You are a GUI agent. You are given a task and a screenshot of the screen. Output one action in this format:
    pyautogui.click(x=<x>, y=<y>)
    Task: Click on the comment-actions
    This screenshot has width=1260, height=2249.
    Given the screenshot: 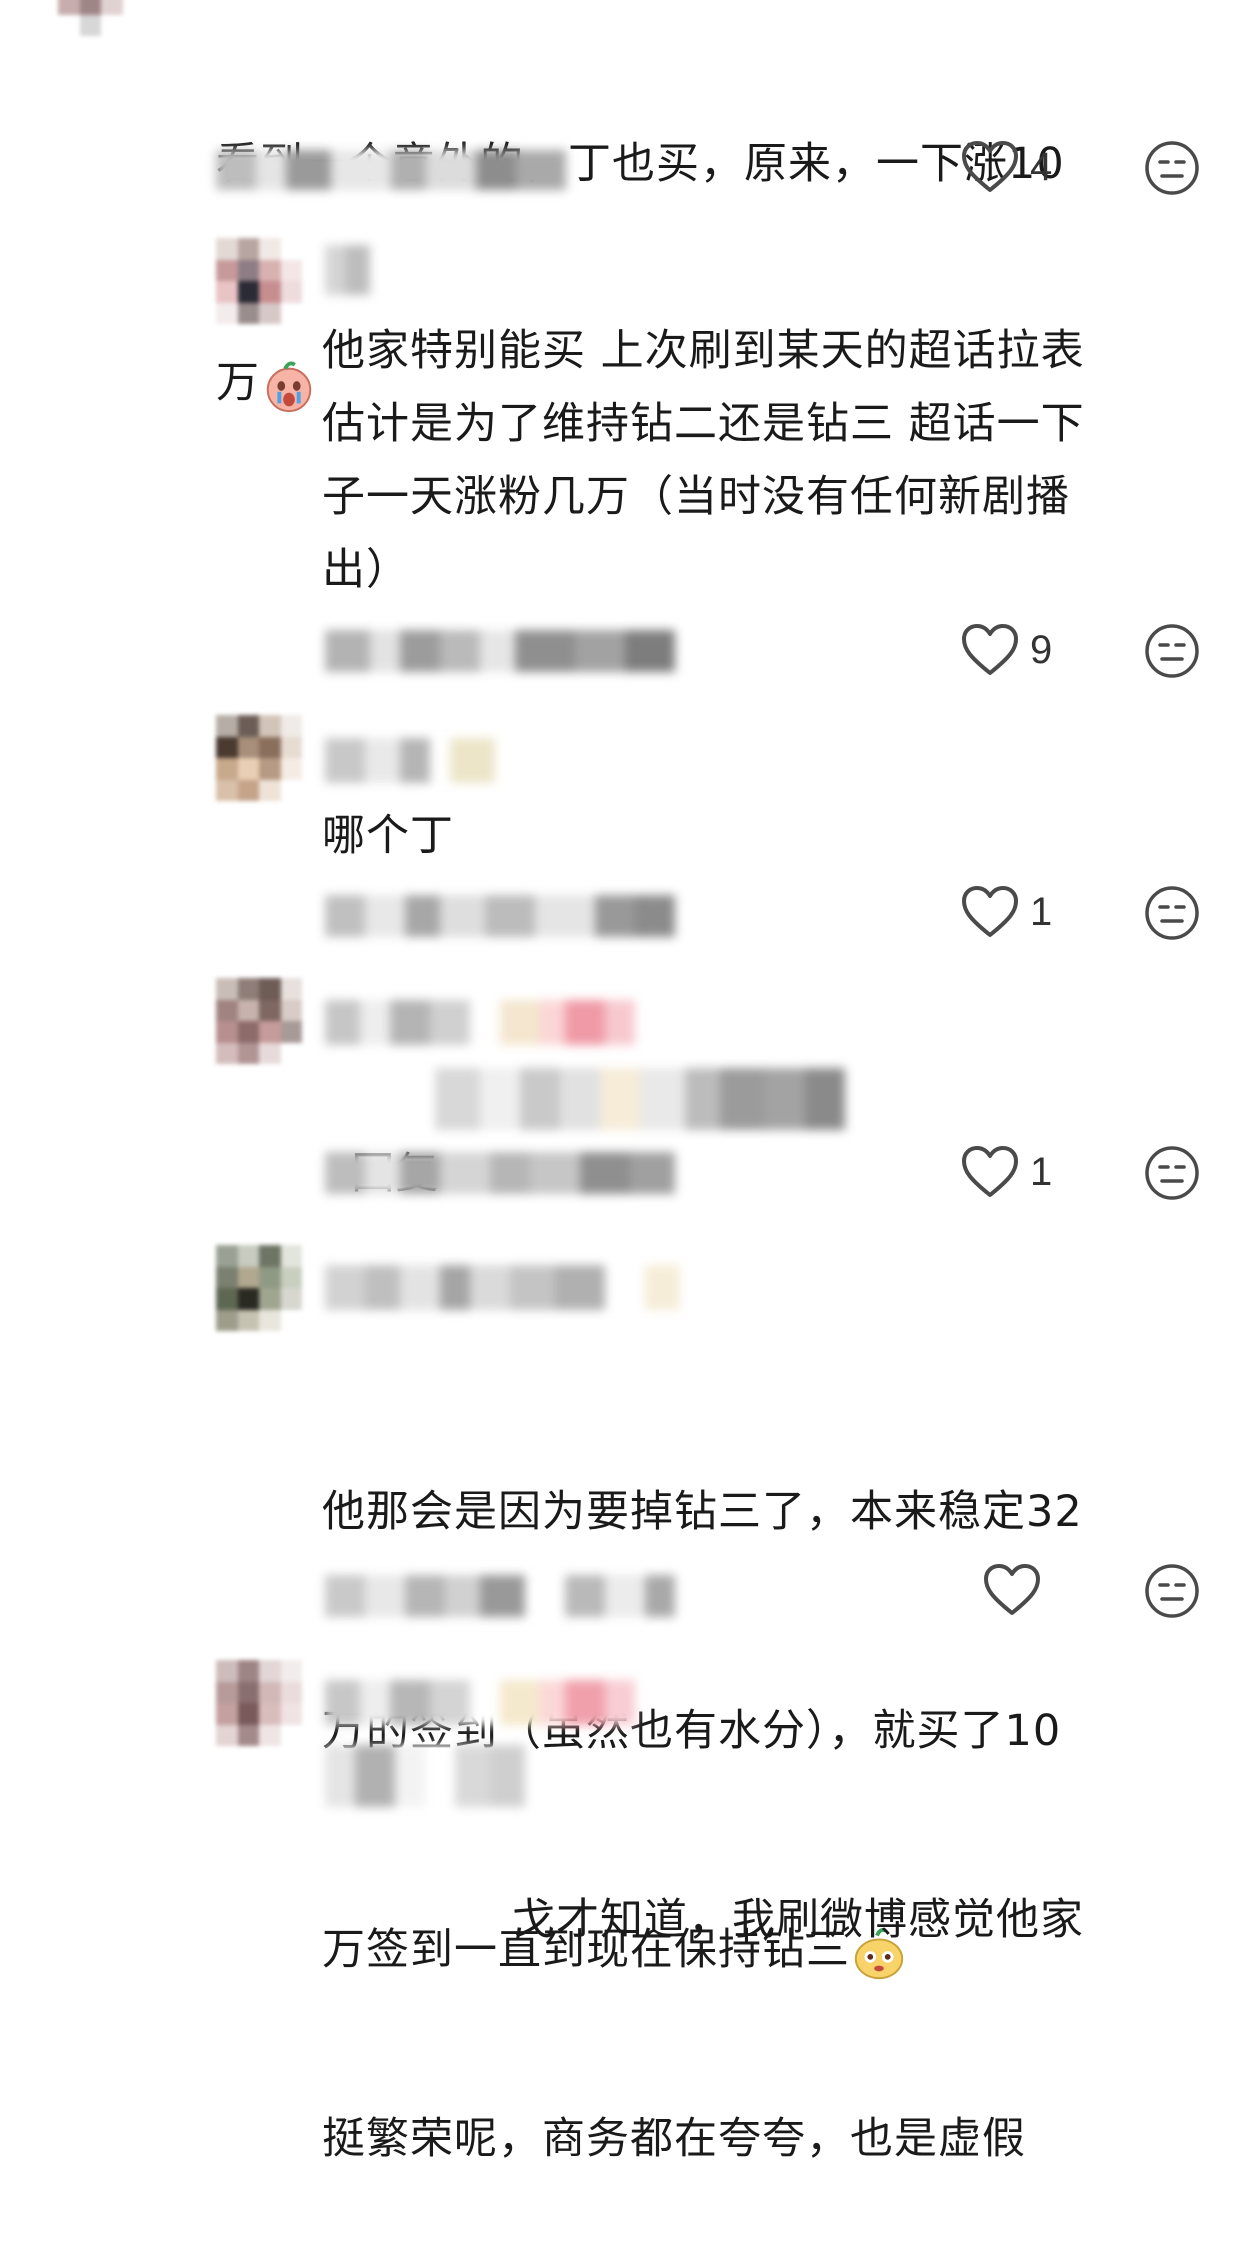 What is the action you would take?
    pyautogui.click(x=1080, y=1593)
    